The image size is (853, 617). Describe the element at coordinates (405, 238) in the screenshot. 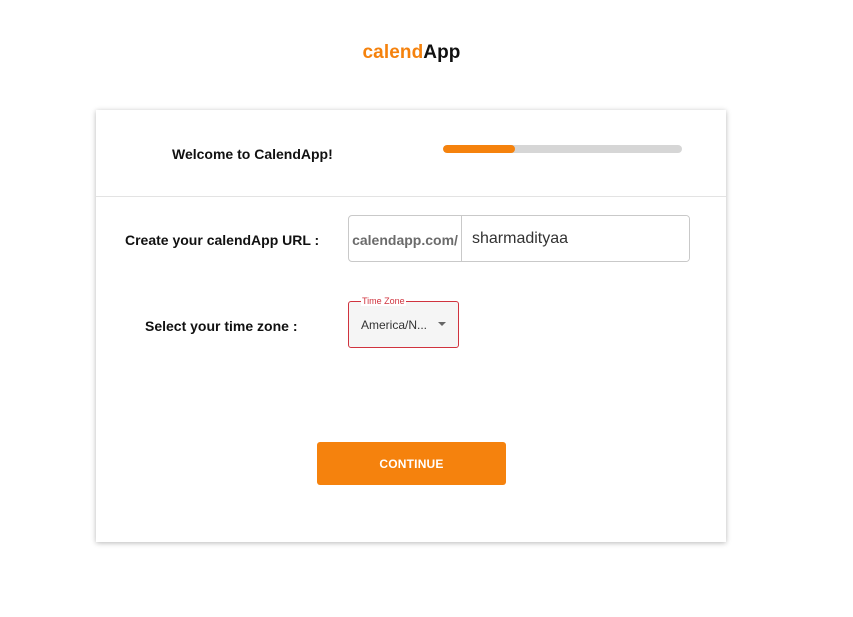

I see `url-prefix: calendapp.com/` at that location.